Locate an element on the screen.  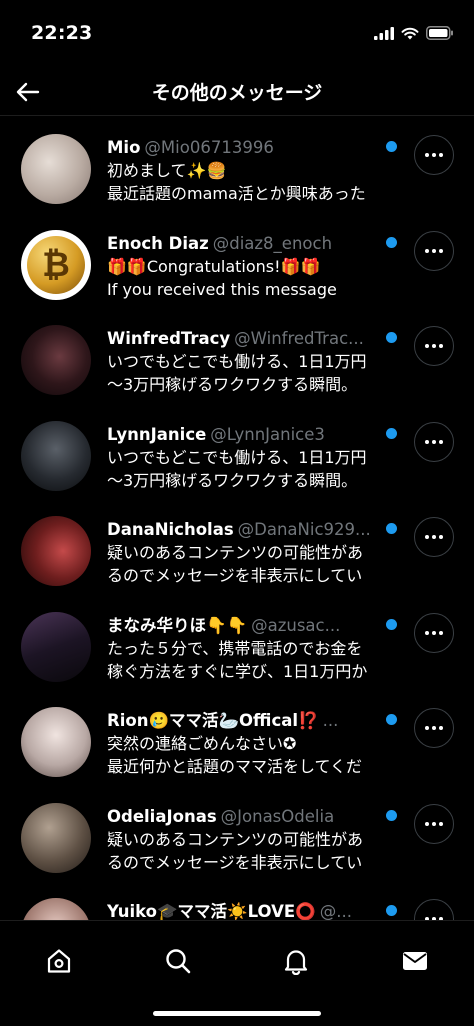
sender-name: Mio is located at coordinates (124, 147).